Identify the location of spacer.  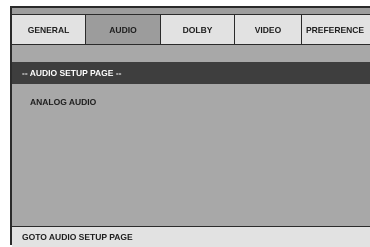
(191, 53).